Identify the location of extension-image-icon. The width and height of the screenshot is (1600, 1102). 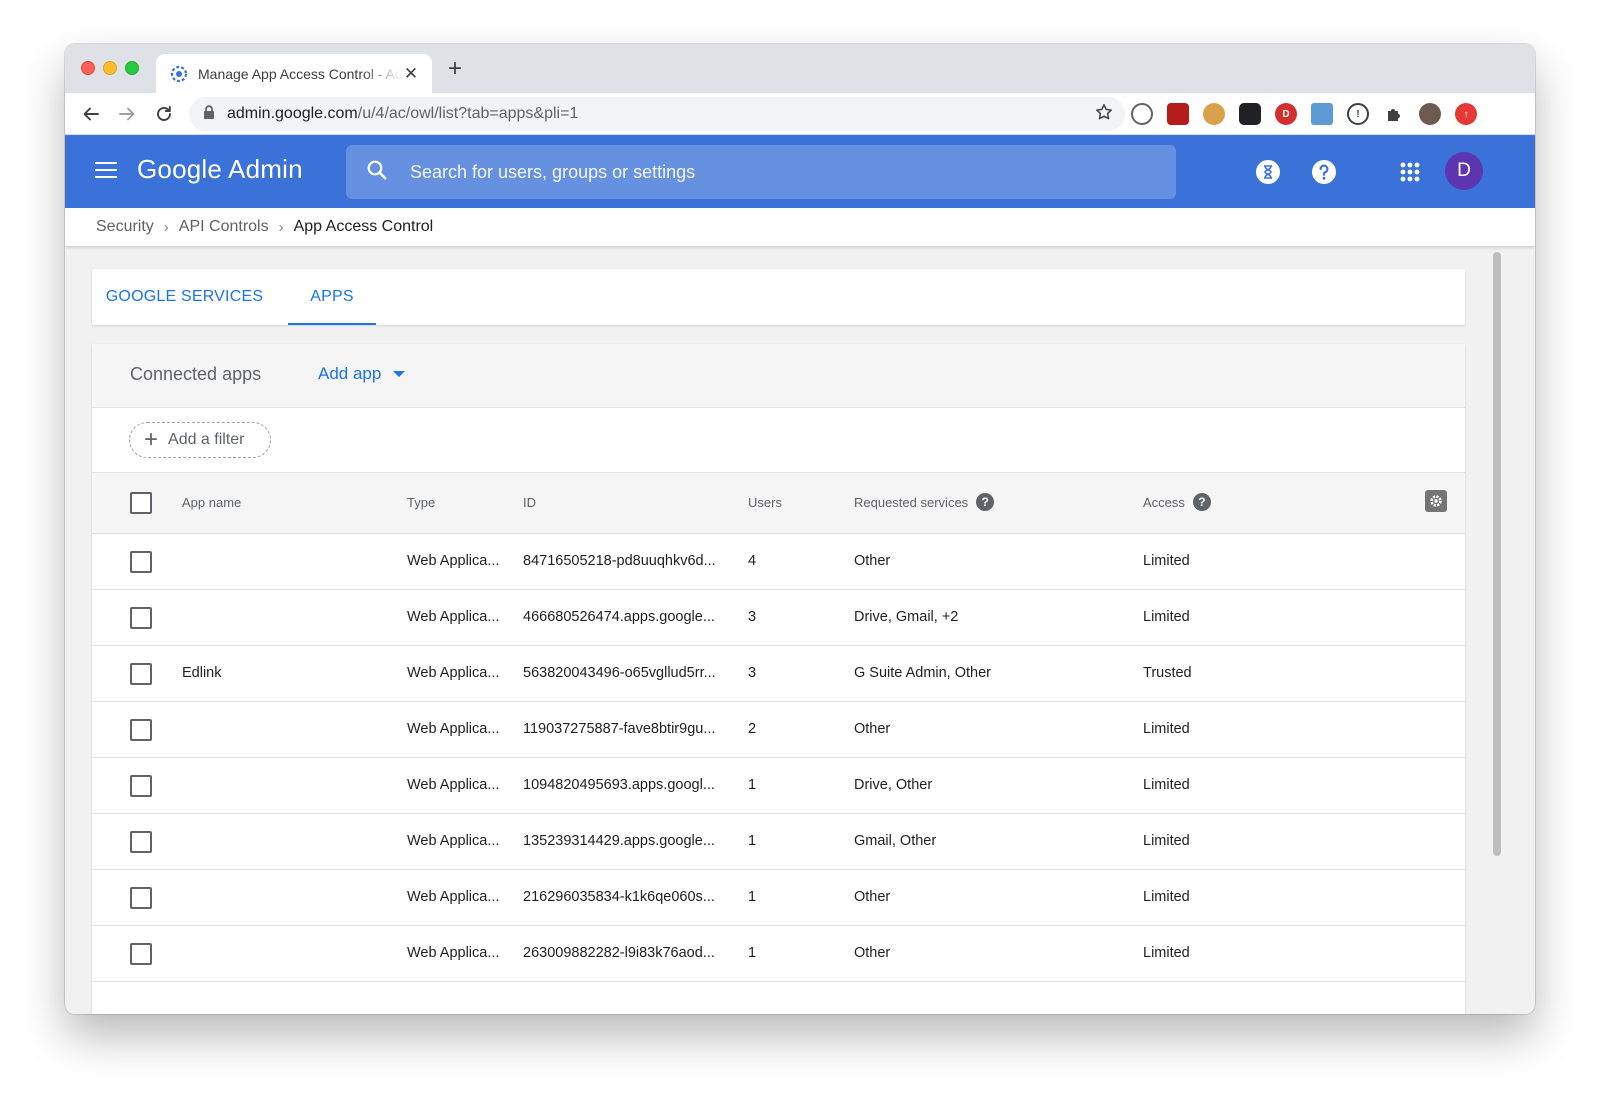
(1322, 114).